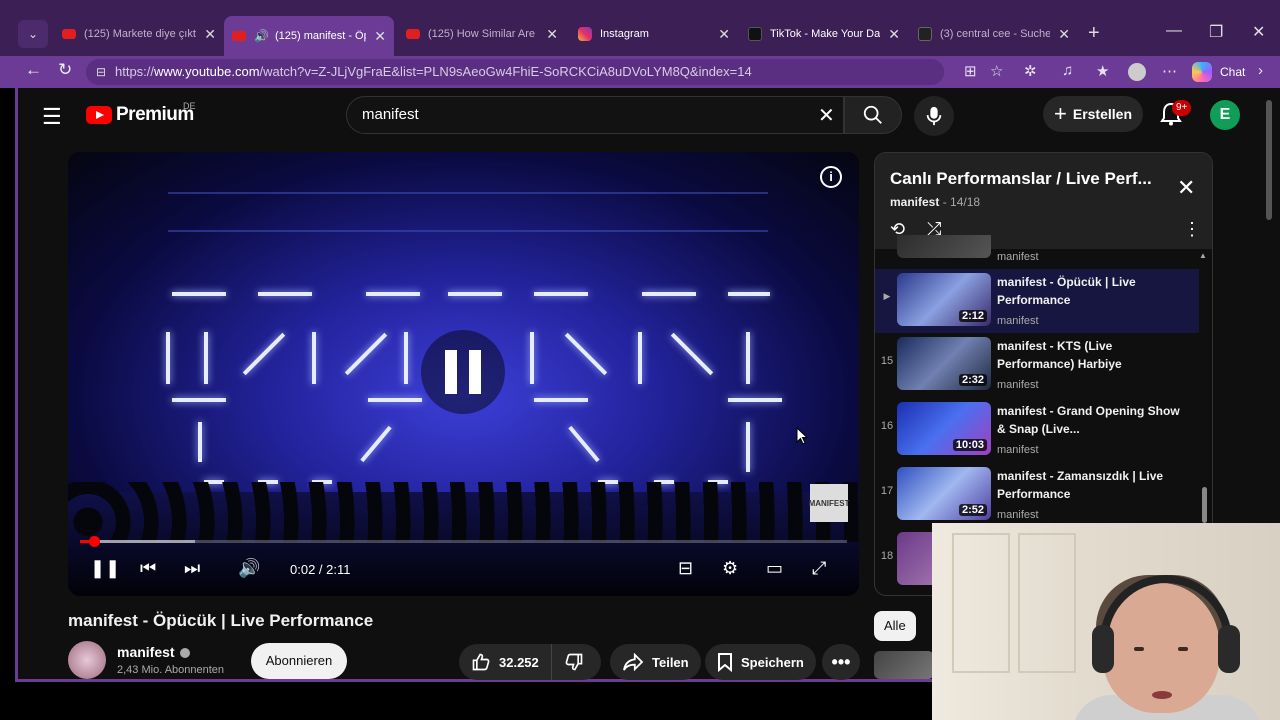 The height and width of the screenshot is (720, 1280). Describe the element at coordinates (1102, 114) in the screenshot. I see `create-label: Erstellen` at that location.